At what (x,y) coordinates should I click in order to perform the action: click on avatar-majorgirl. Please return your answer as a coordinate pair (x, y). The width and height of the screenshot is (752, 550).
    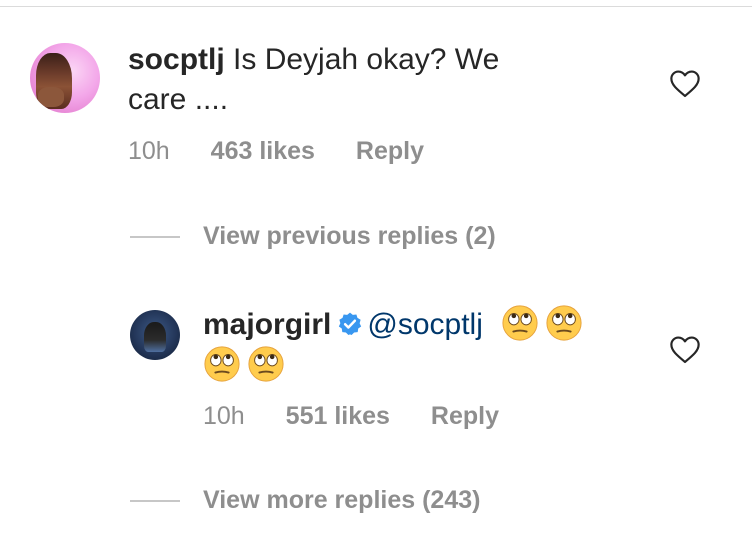
    Looking at the image, I should click on (155, 335).